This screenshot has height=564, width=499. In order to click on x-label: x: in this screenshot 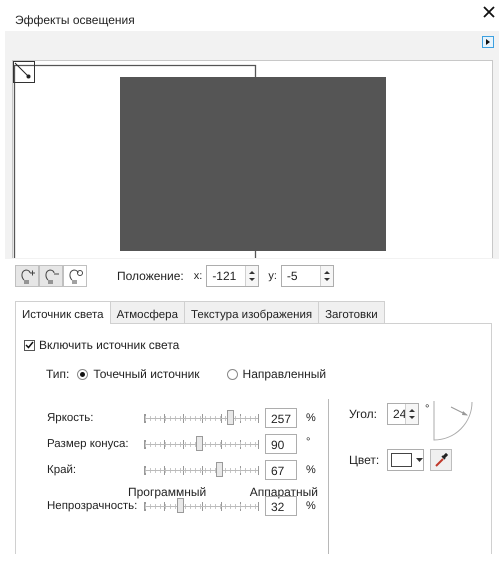, I will do `click(198, 276)`.